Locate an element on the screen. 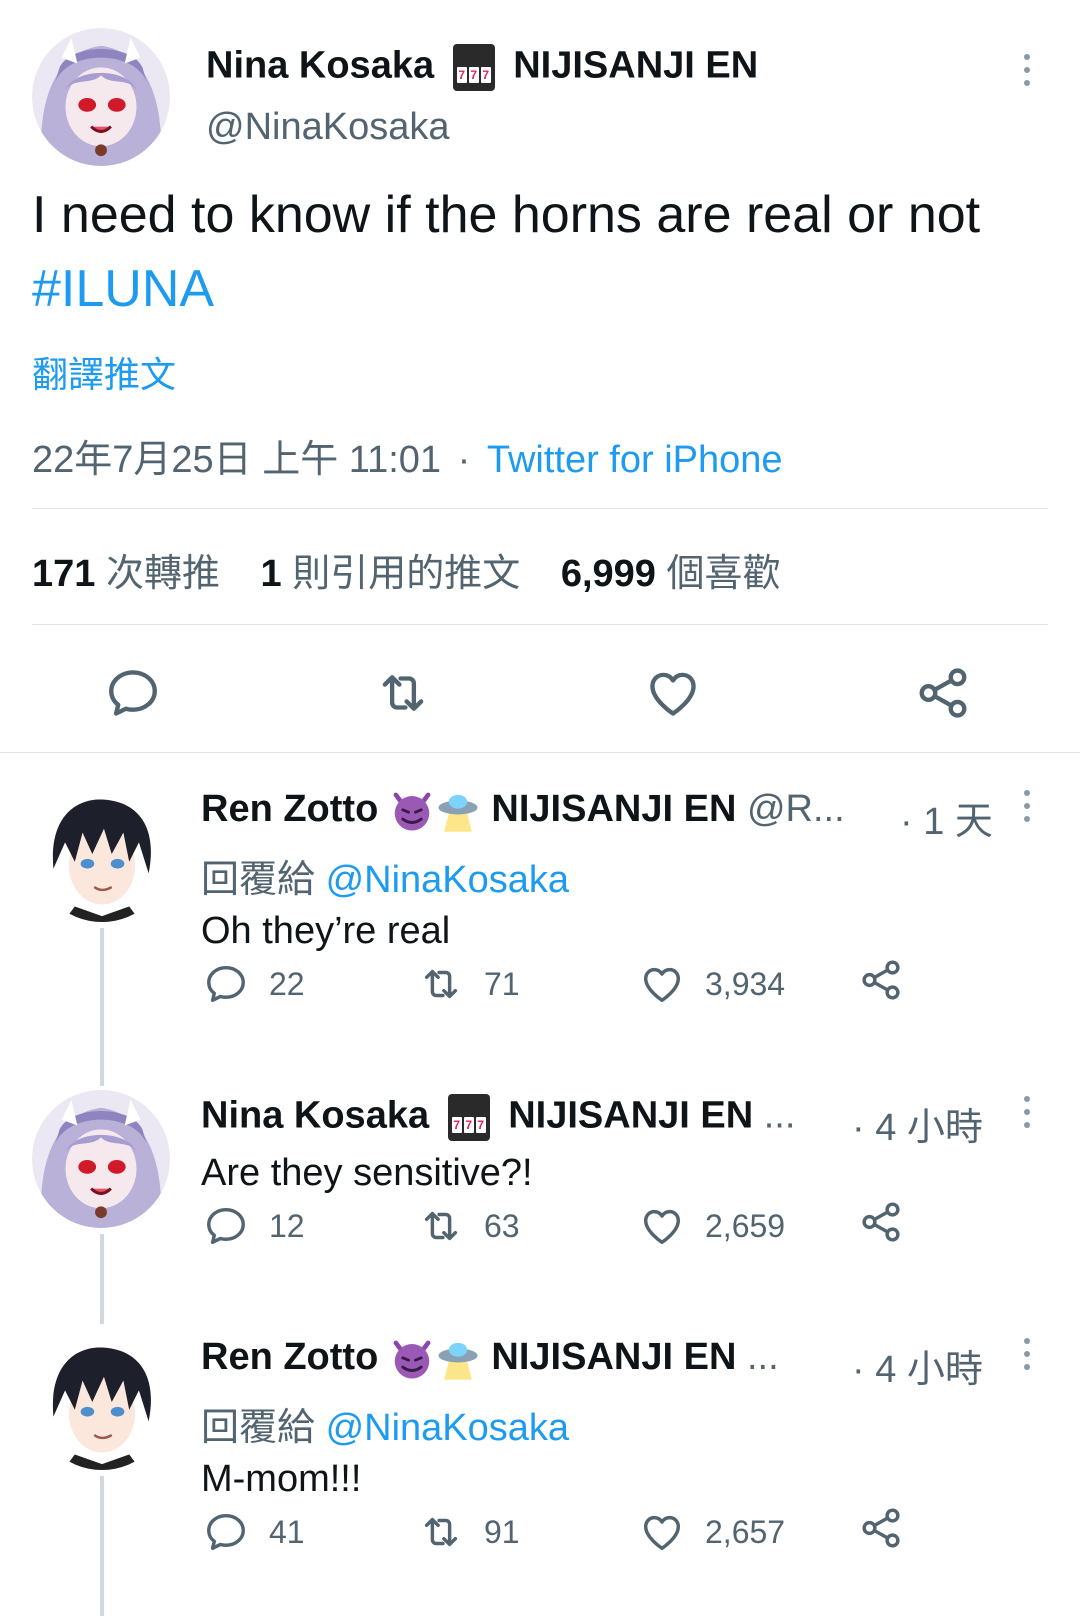  retweets-count: 171 is located at coordinates (64, 574).